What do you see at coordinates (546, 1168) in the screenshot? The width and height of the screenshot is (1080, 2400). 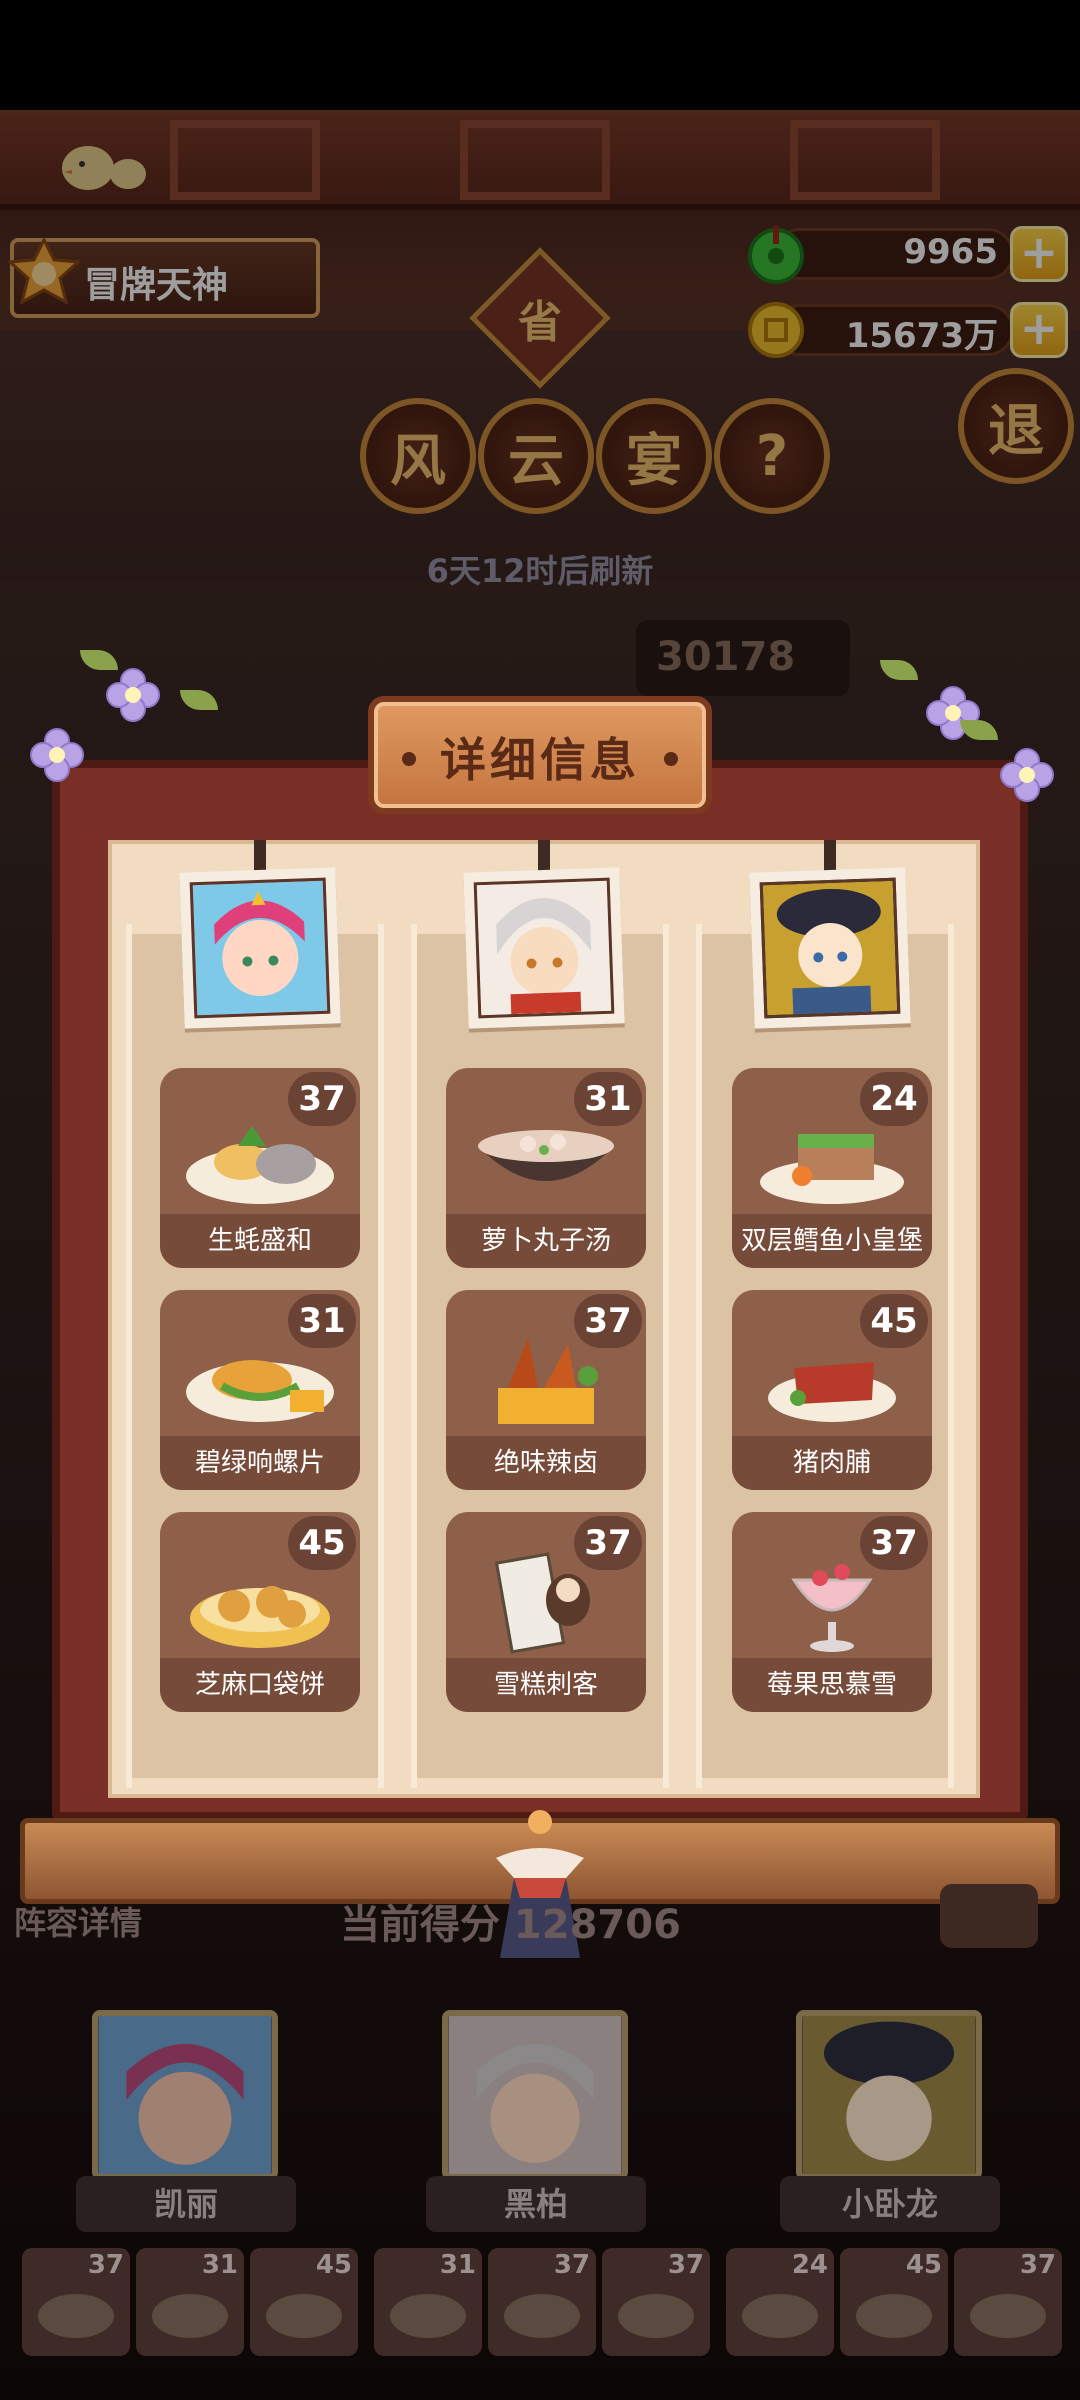 I see `dish-card: 31 萝卜丸子汤` at bounding box center [546, 1168].